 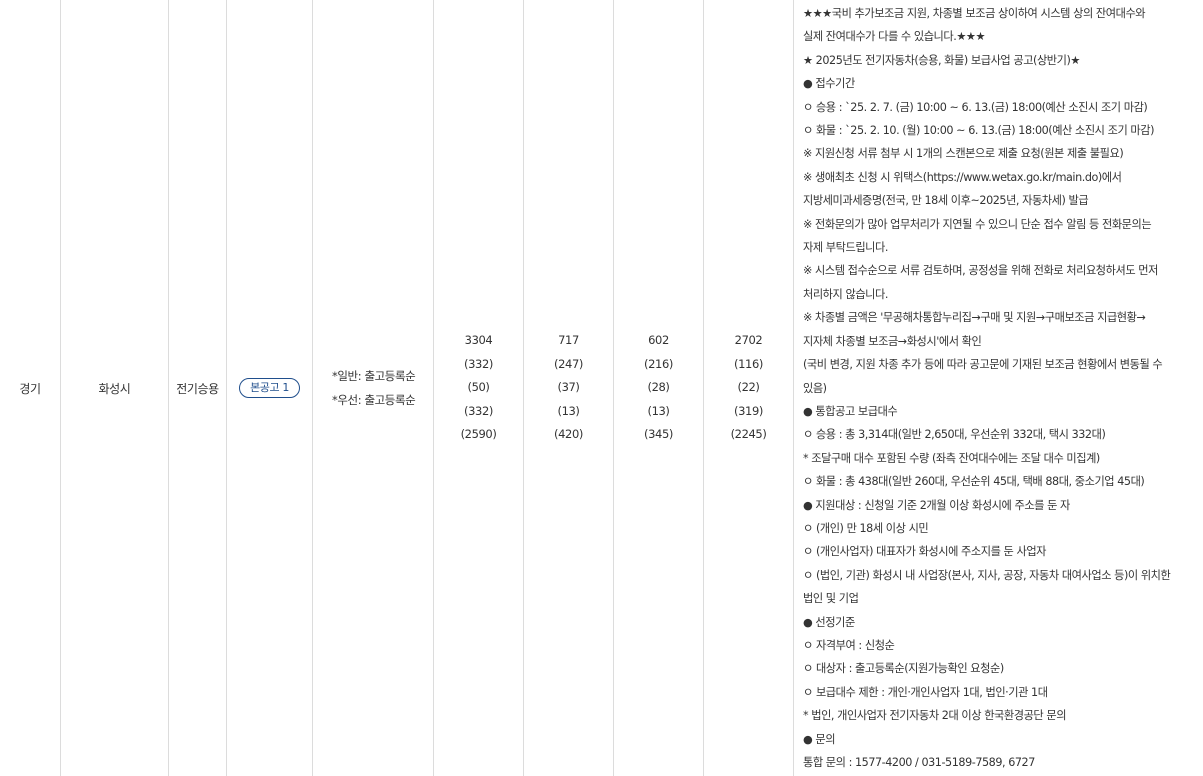 I want to click on count-column-3: 602 (216) (28) (13) (345), so click(x=658, y=388).